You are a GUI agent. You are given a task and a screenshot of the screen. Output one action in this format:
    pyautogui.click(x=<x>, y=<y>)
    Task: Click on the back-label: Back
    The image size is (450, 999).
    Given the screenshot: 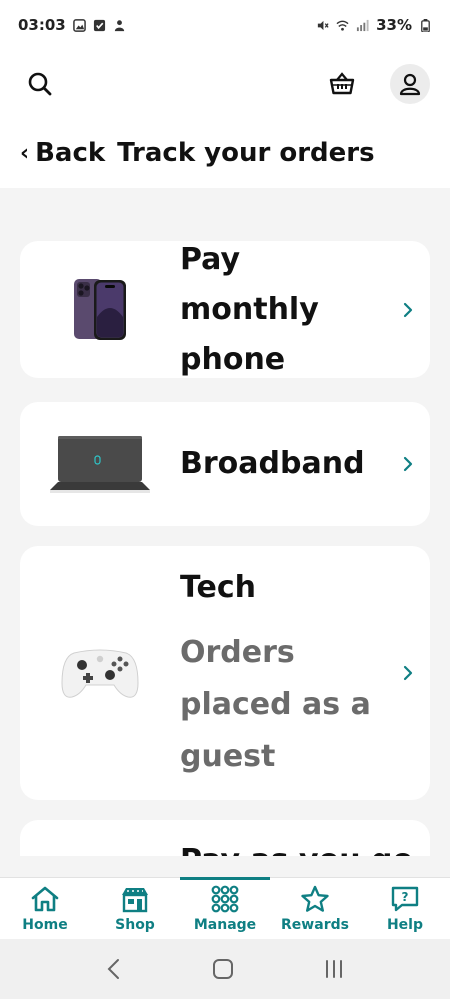 What is the action you would take?
    pyautogui.click(x=70, y=153)
    